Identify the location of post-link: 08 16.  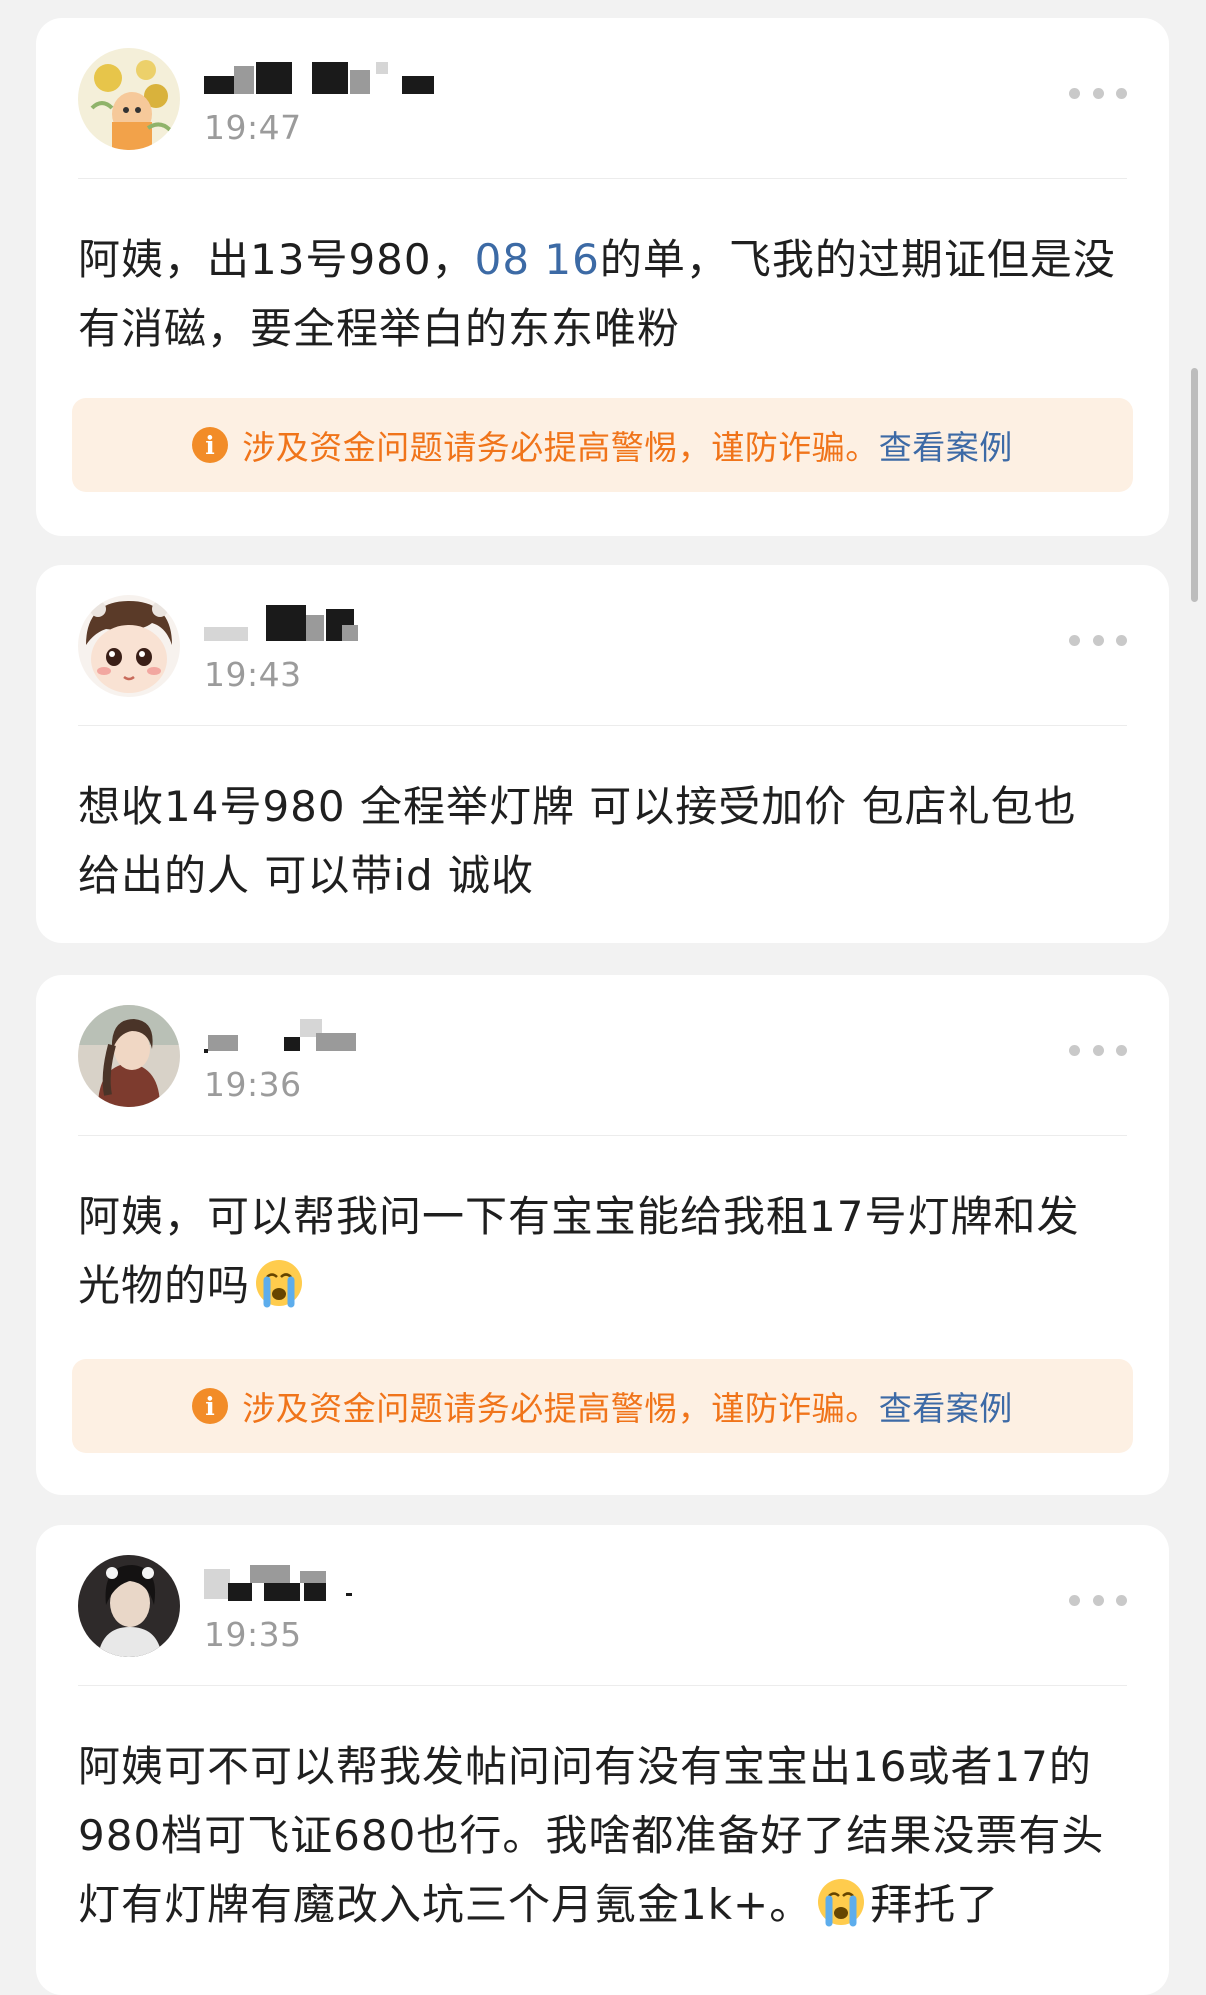
(537, 259).